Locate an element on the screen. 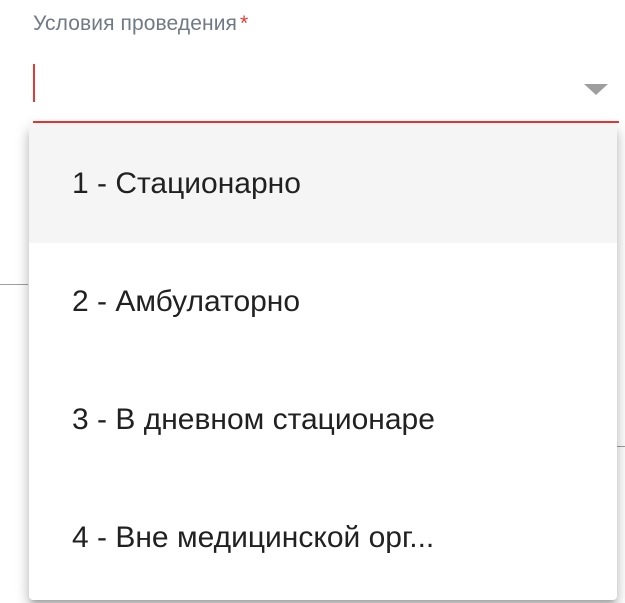  required-asterisk: * is located at coordinates (244, 23).